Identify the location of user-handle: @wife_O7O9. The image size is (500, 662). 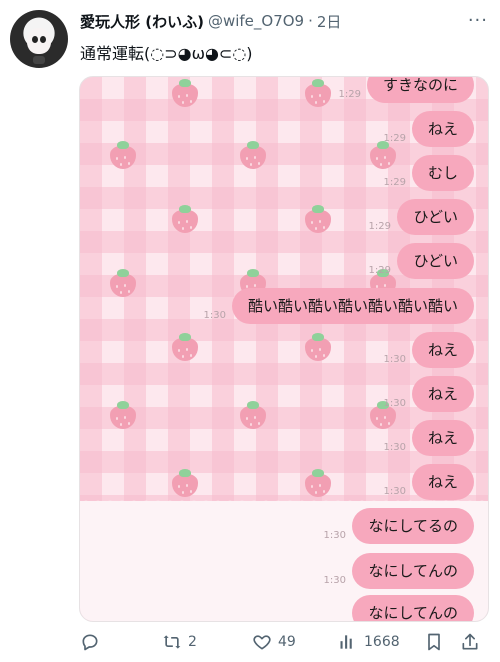
(256, 21).